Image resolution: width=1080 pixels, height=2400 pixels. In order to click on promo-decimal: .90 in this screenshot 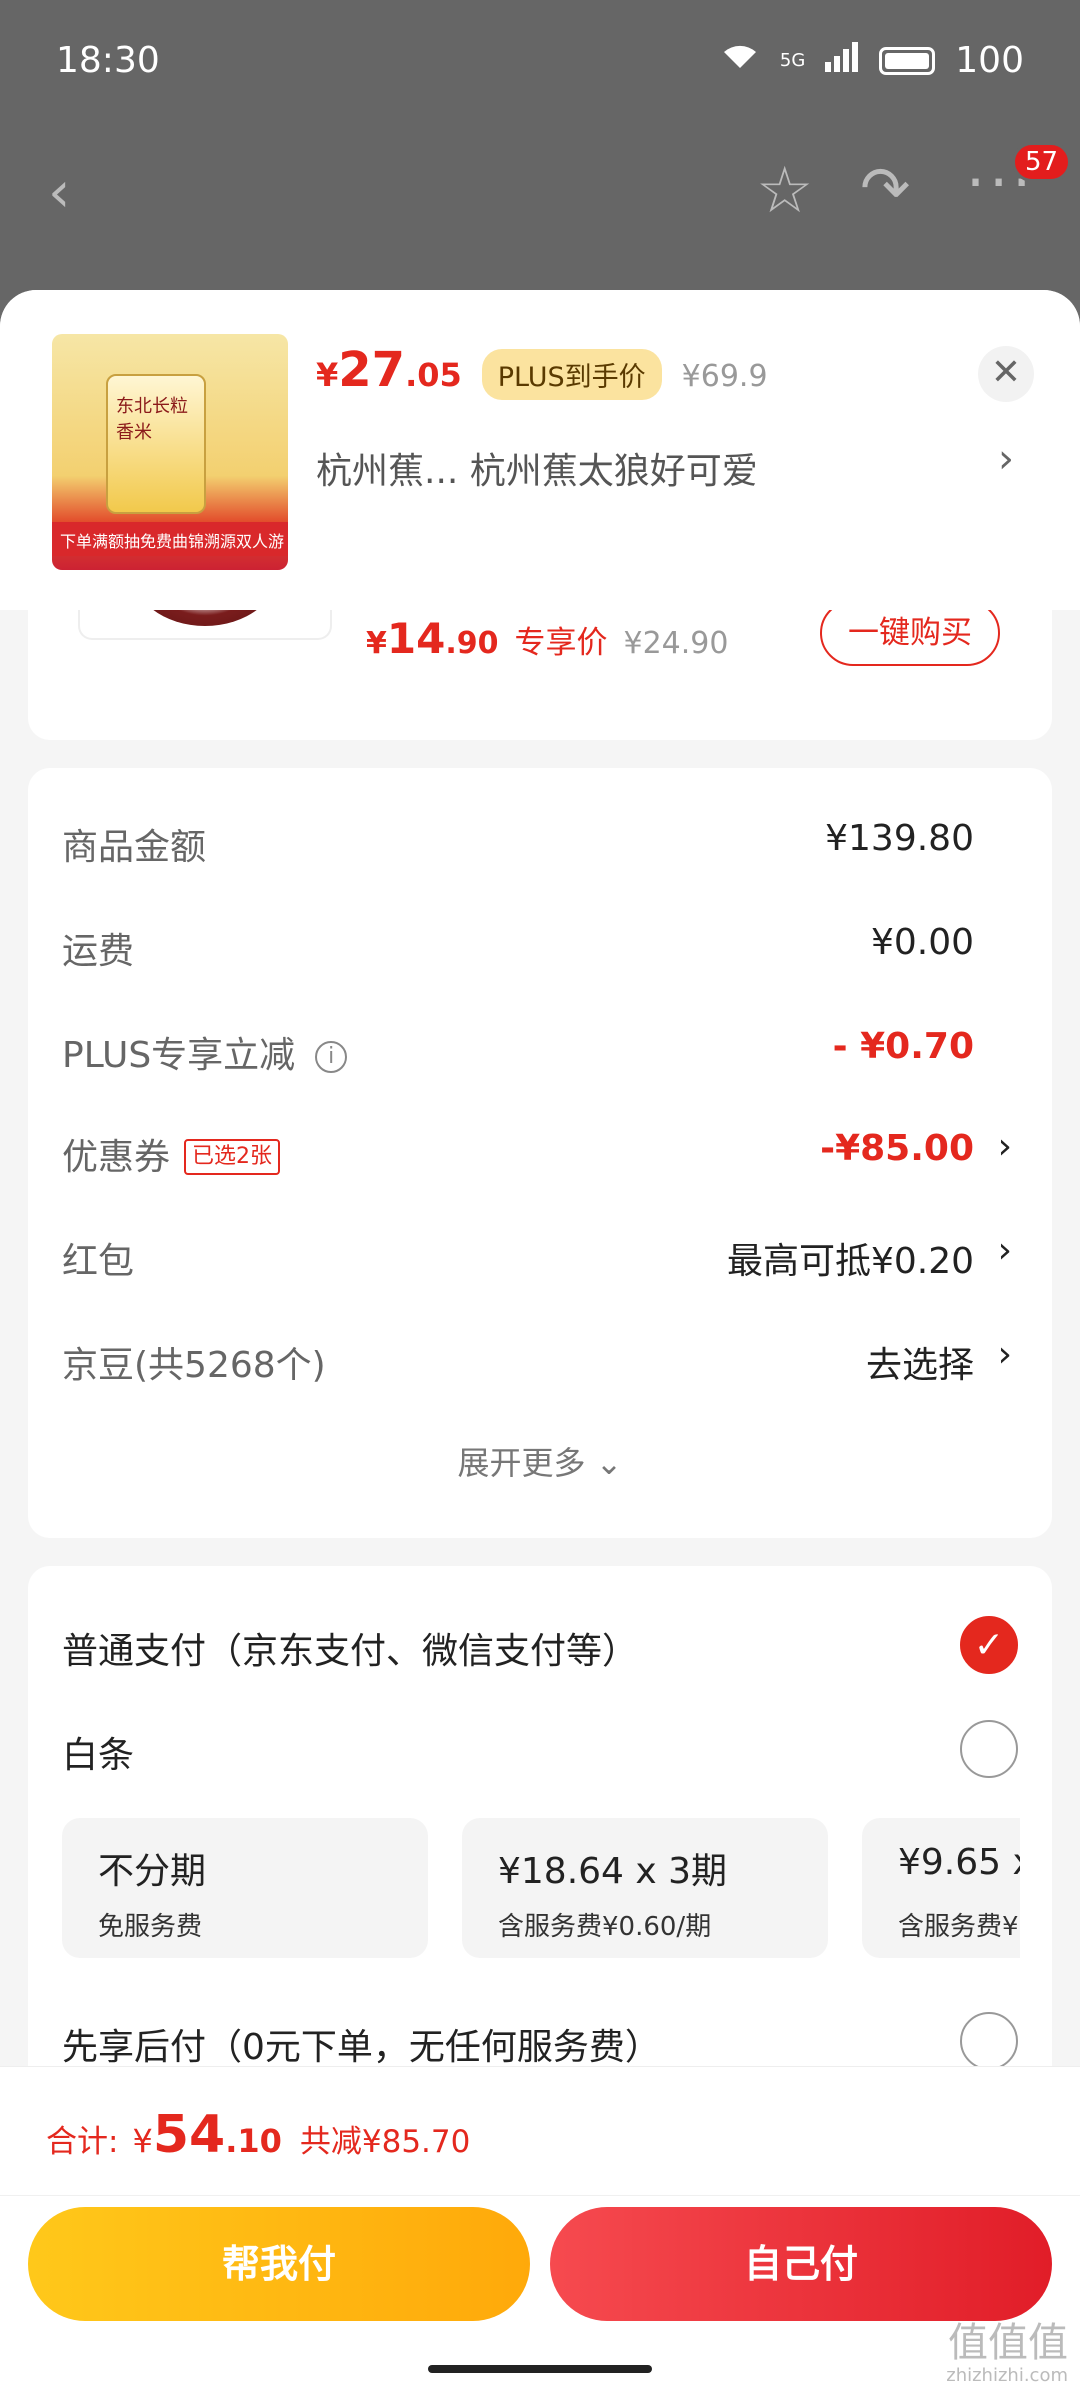, I will do `click(472, 643)`.